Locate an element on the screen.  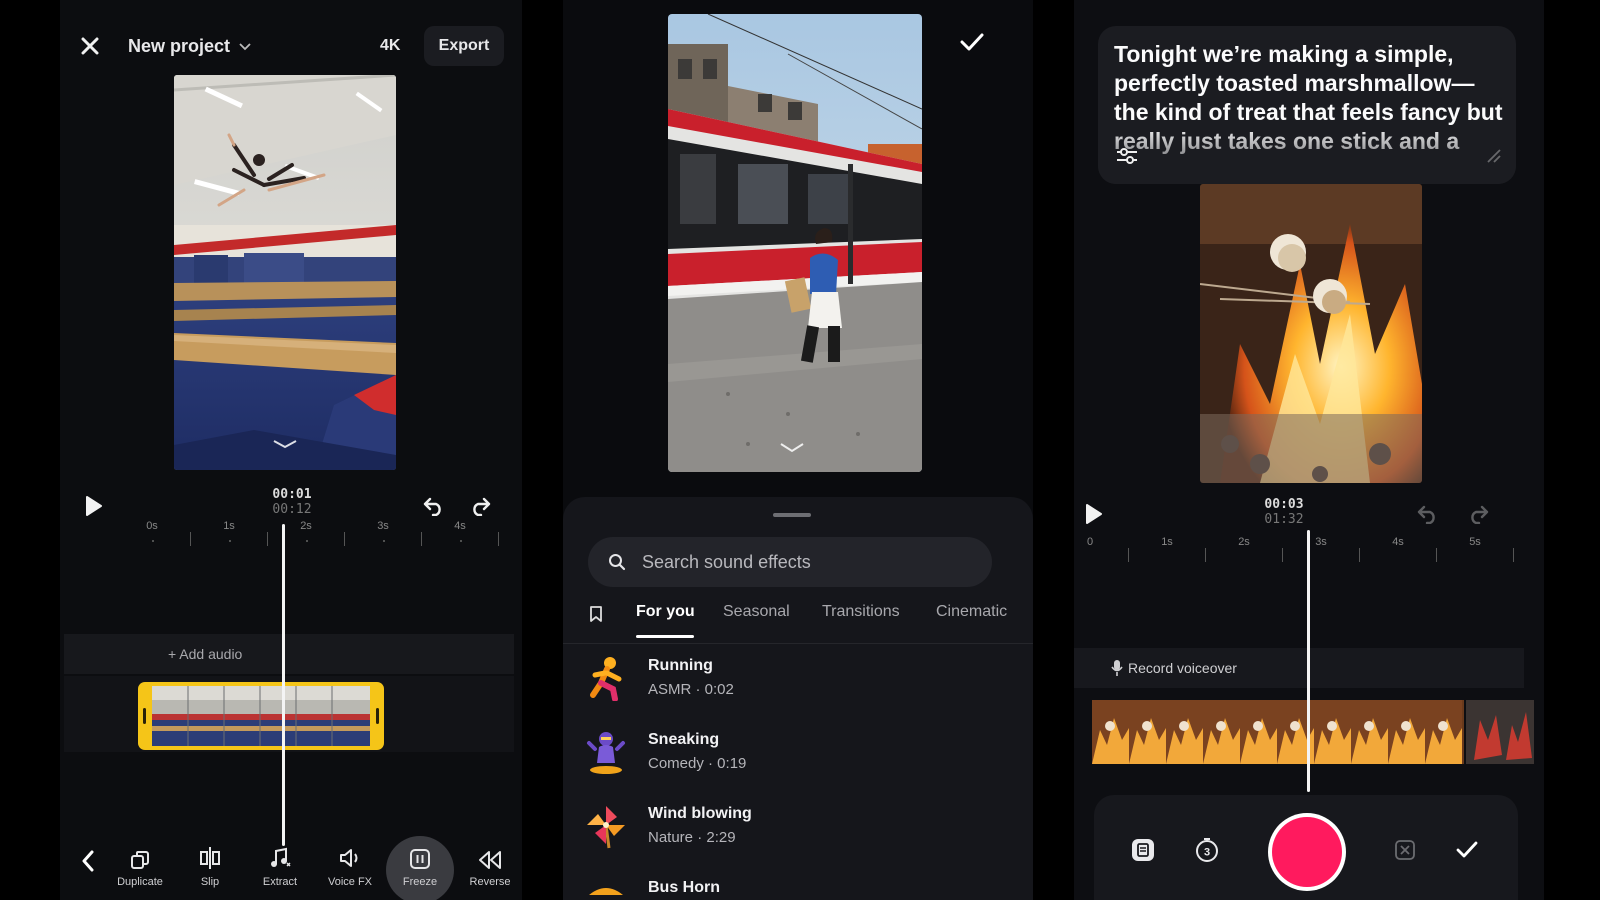
gymnastics-frame-image is located at coordinates (285, 272).